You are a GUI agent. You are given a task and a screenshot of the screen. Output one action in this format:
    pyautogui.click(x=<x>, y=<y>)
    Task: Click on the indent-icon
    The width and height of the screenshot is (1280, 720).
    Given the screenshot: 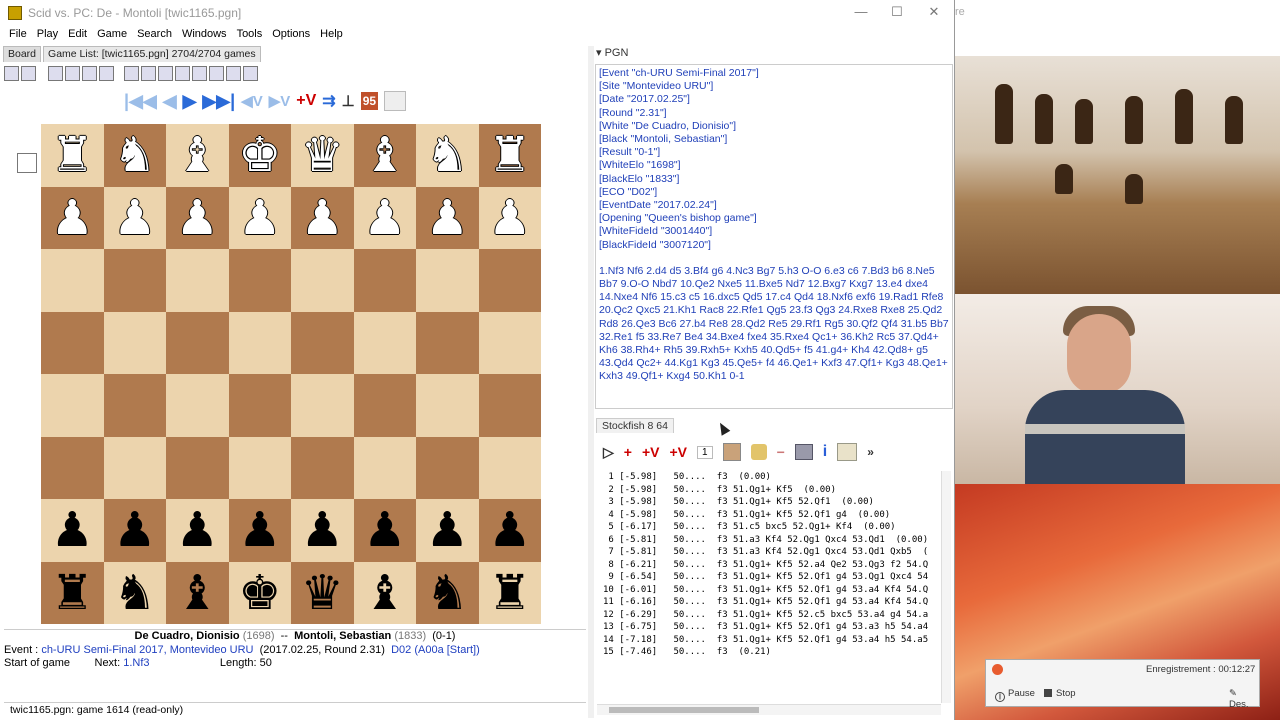 What is the action you would take?
    pyautogui.click(x=55, y=73)
    